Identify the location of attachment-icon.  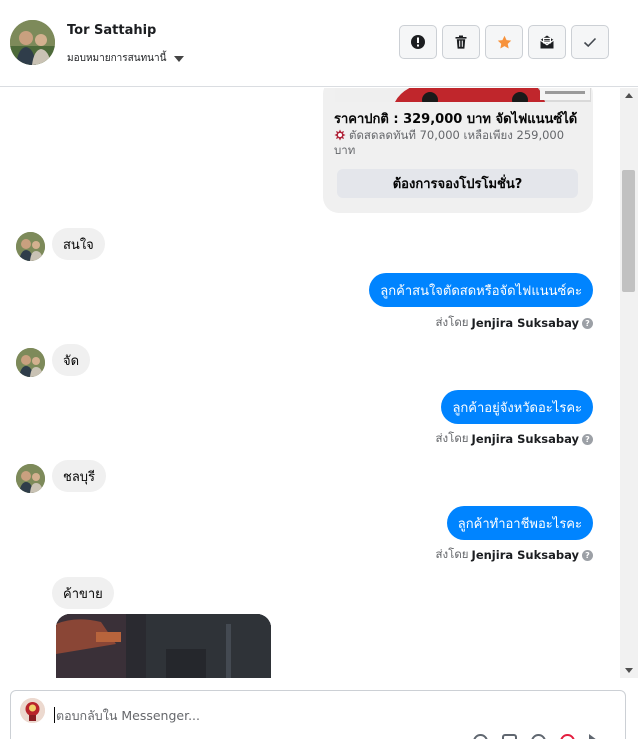
(480, 736).